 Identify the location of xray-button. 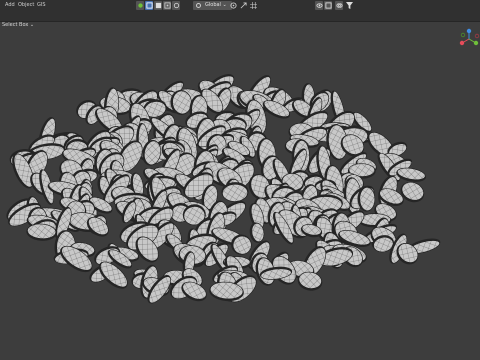
(328, 5).